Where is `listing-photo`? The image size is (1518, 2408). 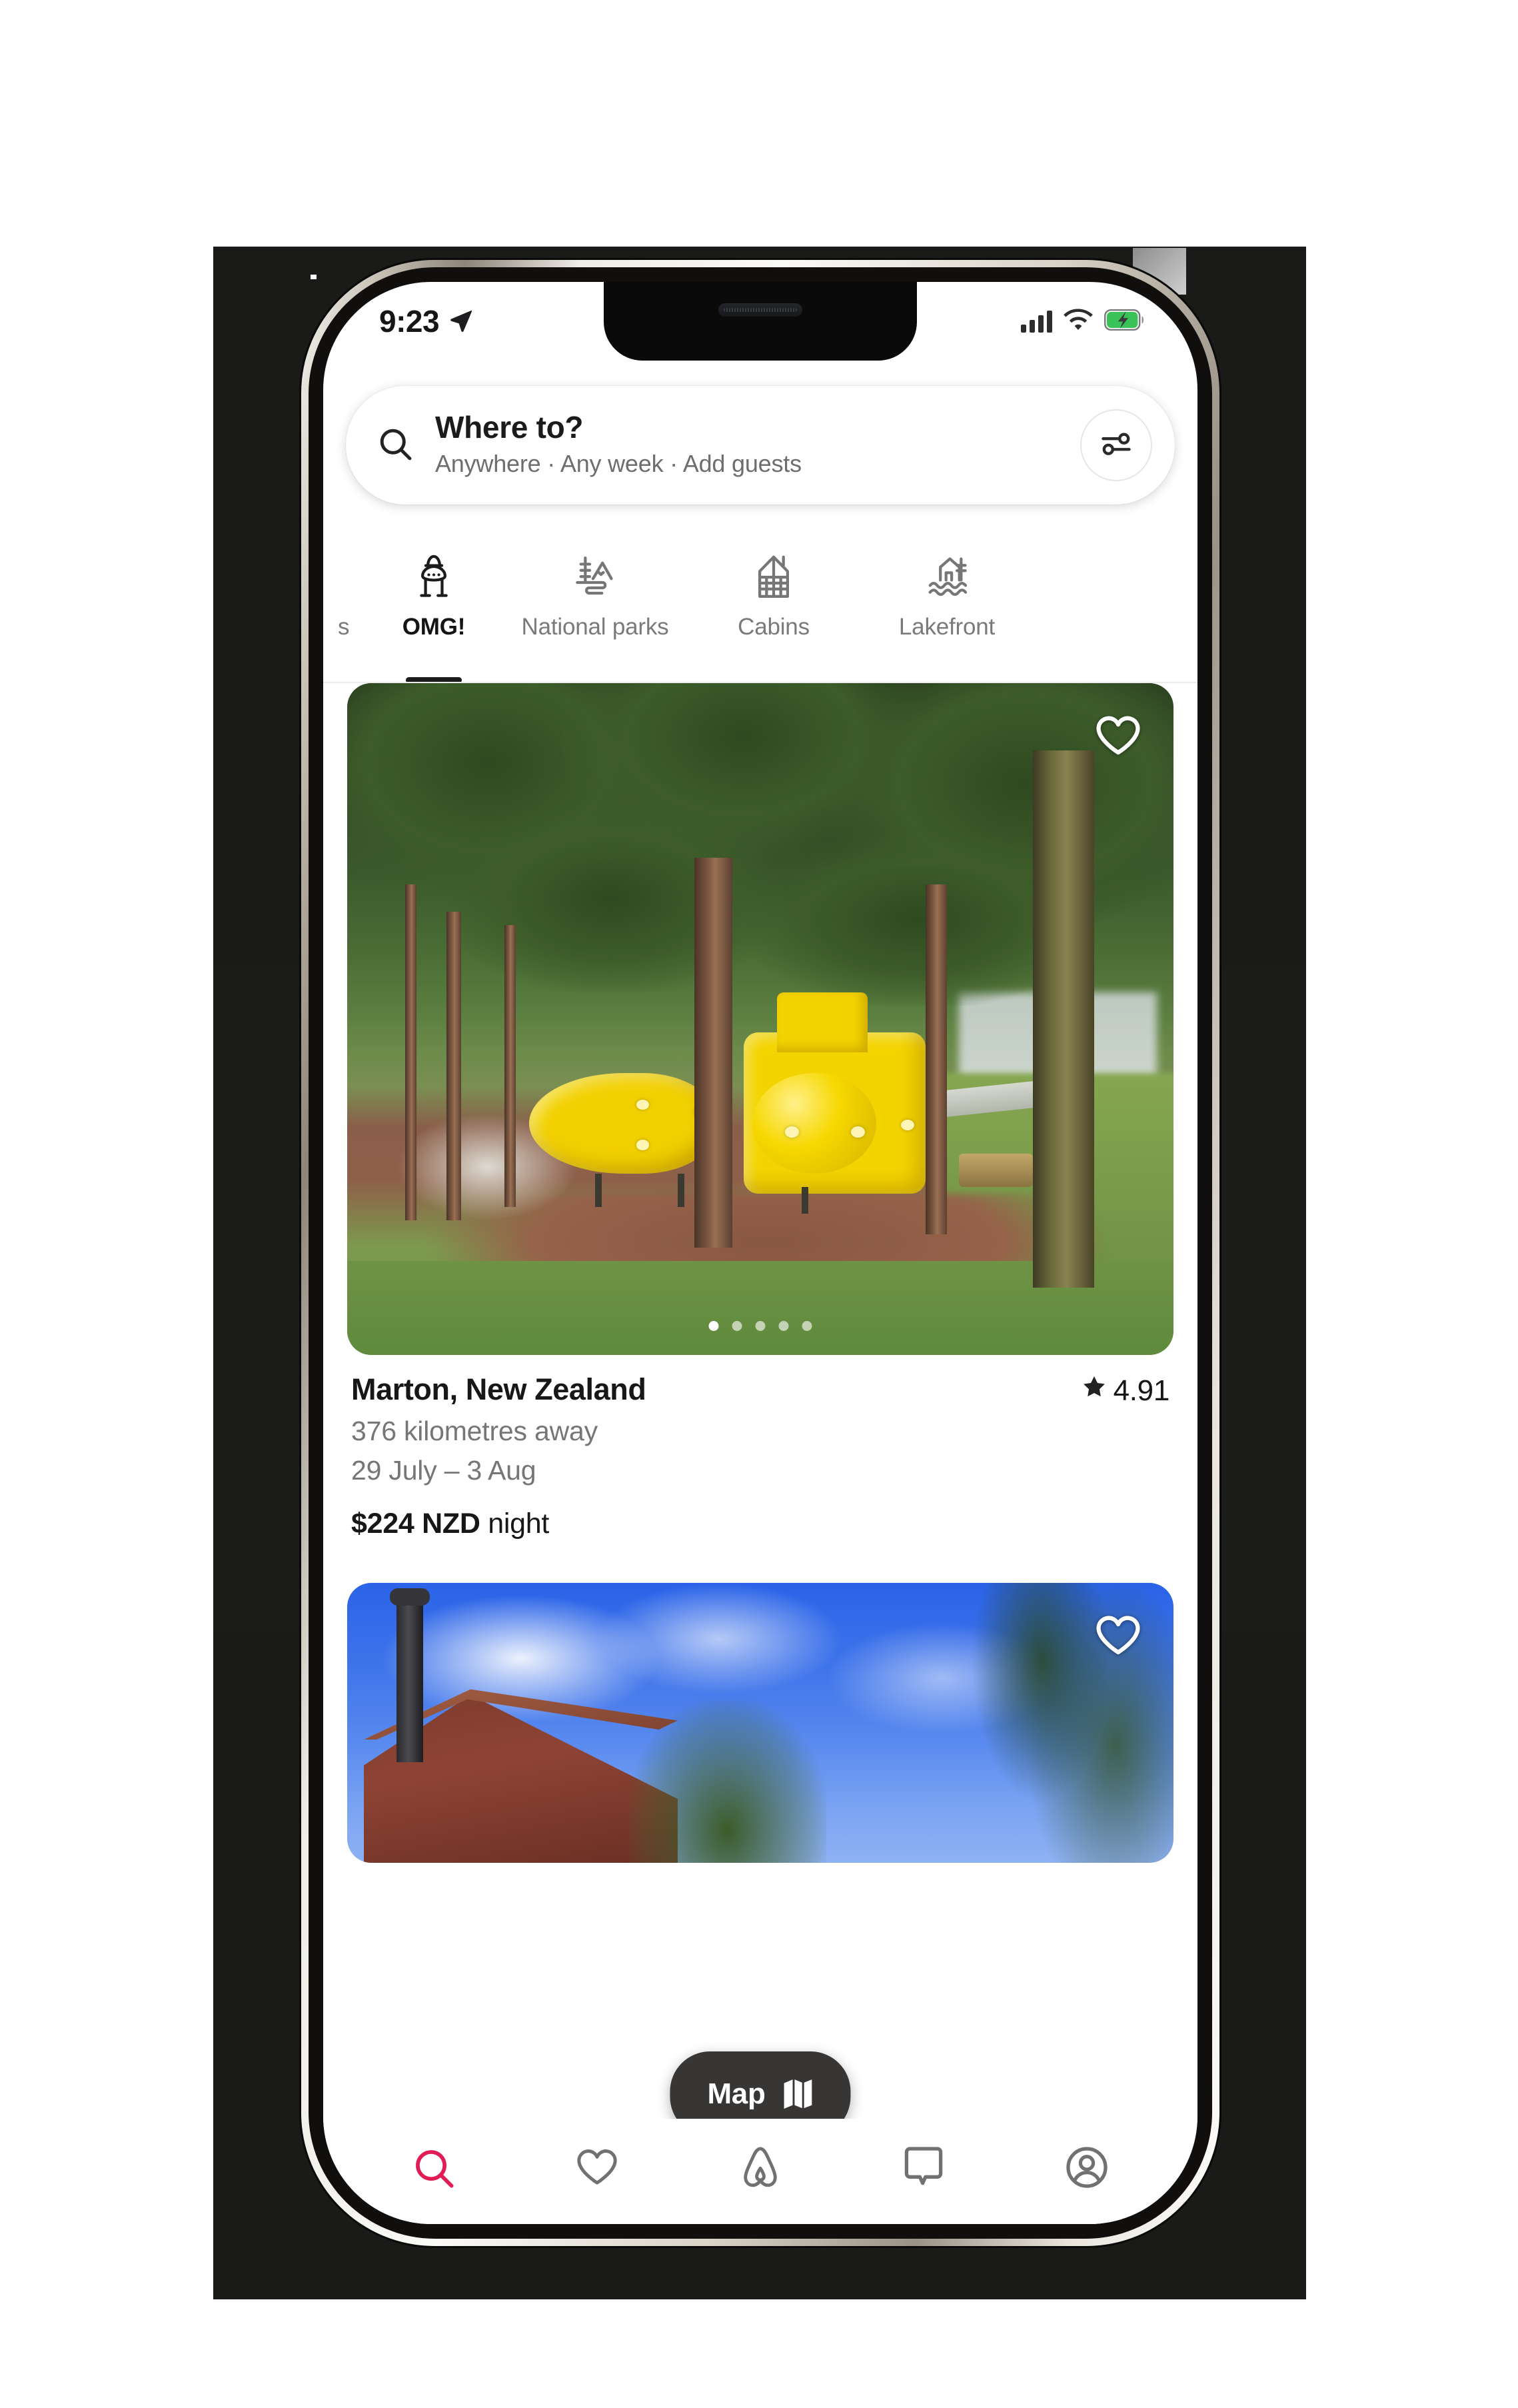
listing-photo is located at coordinates (760, 1723).